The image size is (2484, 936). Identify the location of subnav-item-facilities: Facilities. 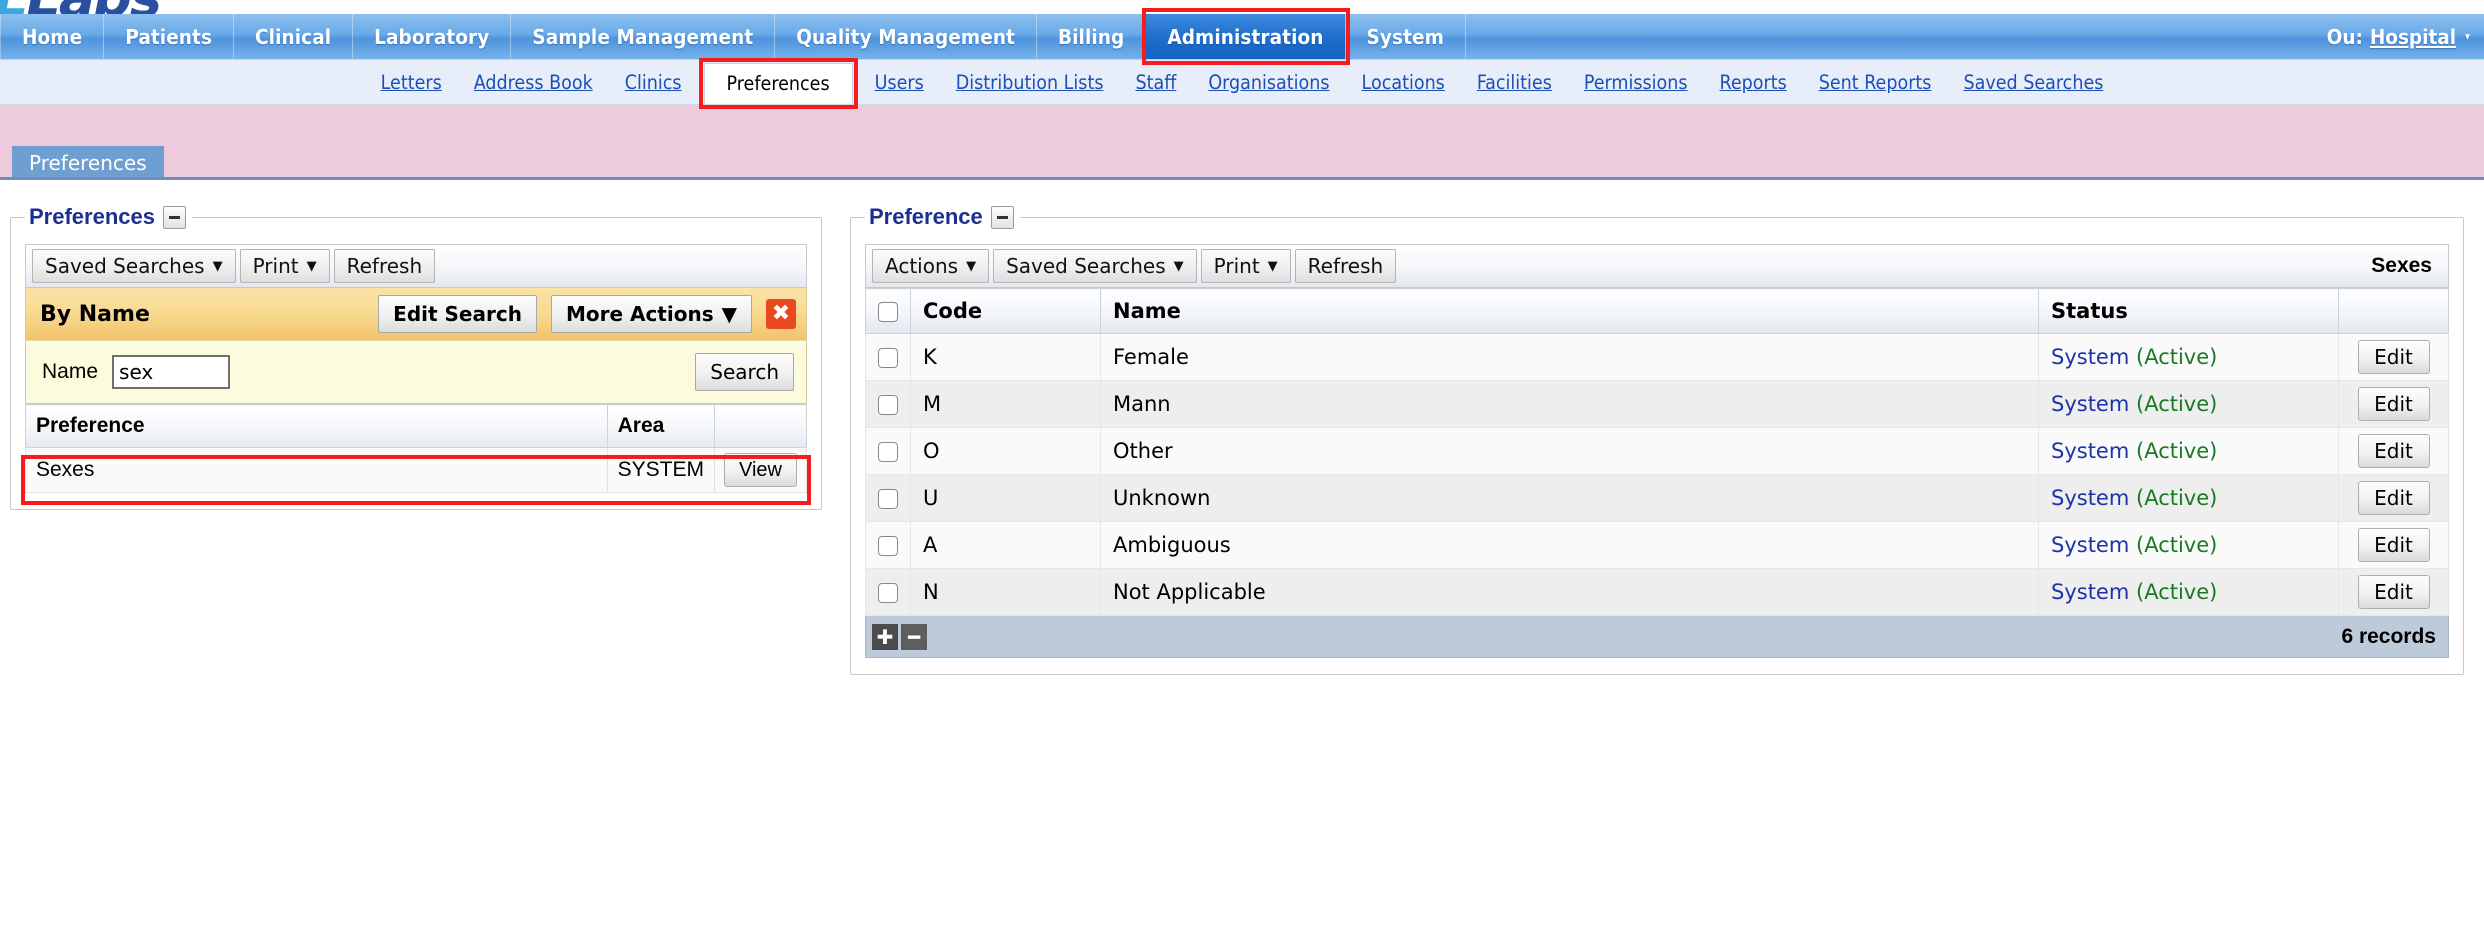
(1514, 82).